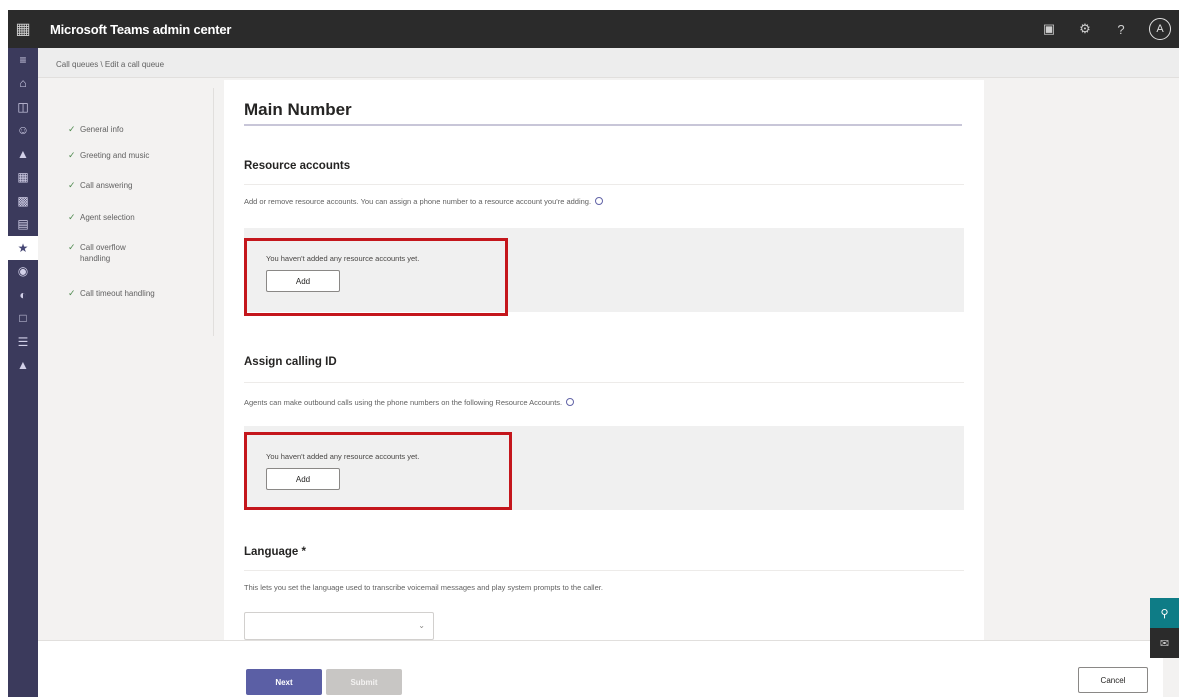 The height and width of the screenshot is (697, 1179). What do you see at coordinates (1049, 29) in the screenshot?
I see `calendar-icon: ▣` at bounding box center [1049, 29].